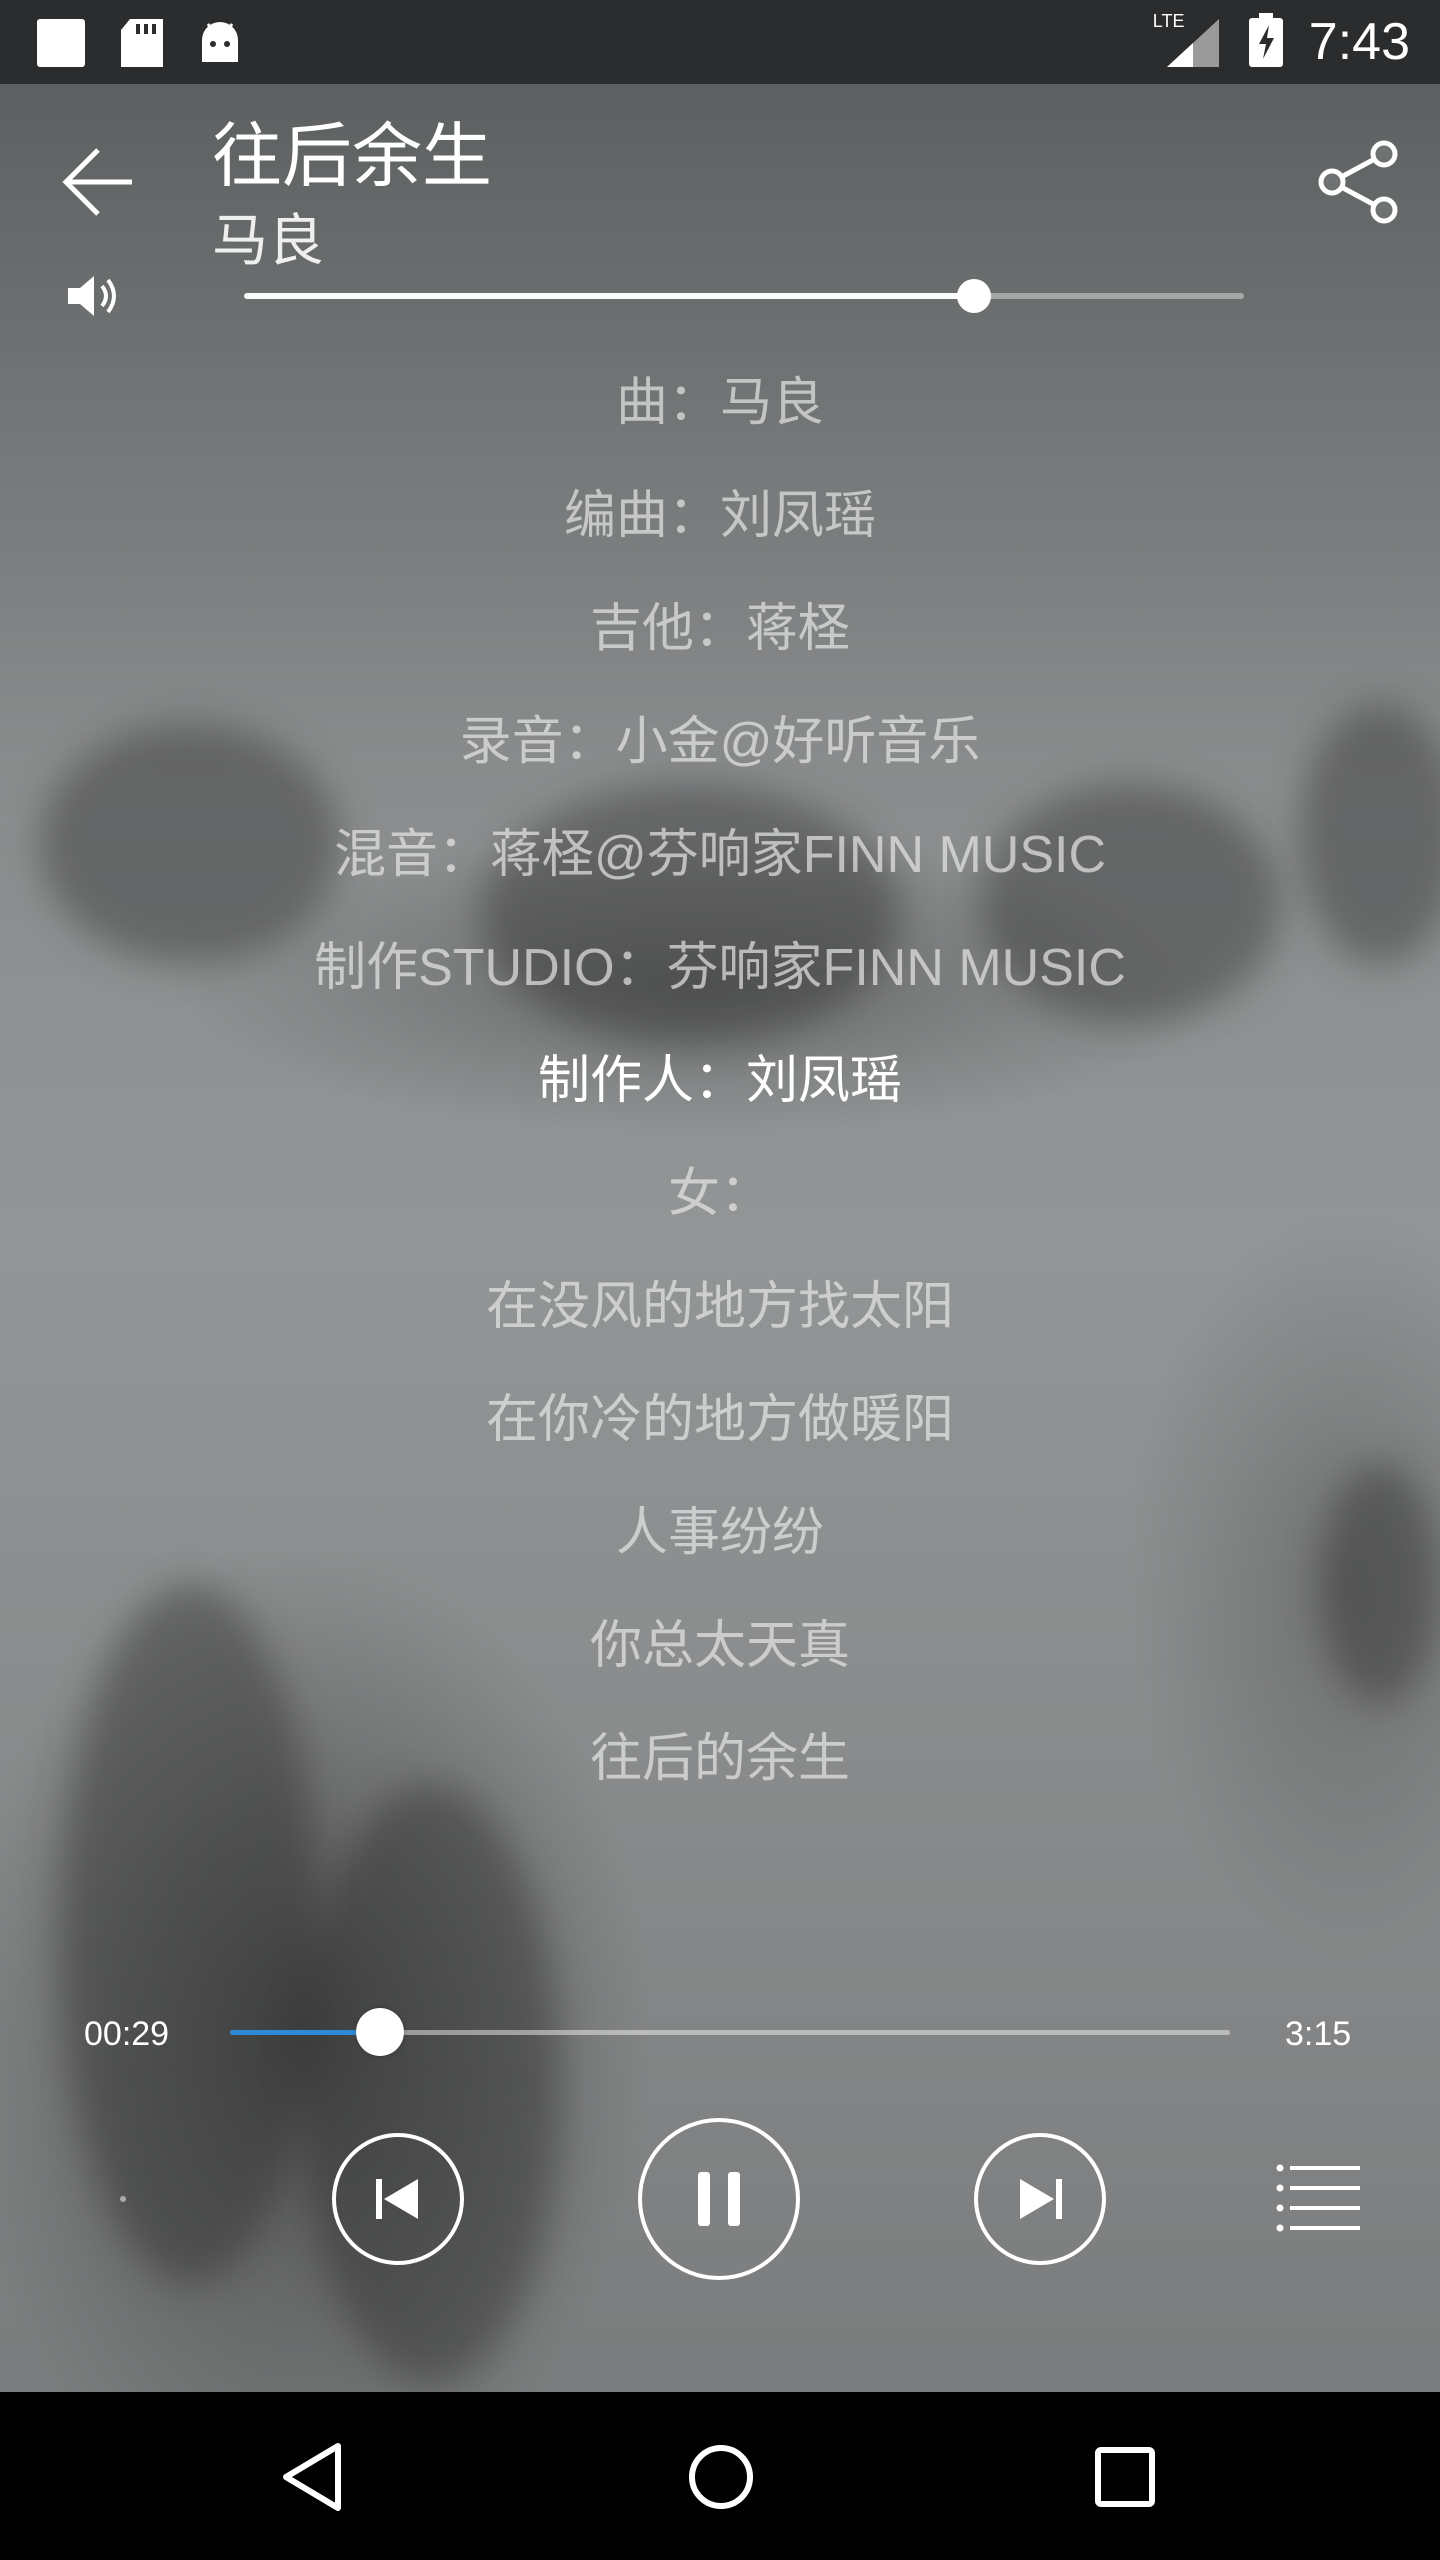  What do you see at coordinates (352, 156) in the screenshot?
I see `song-title: 往后余生` at bounding box center [352, 156].